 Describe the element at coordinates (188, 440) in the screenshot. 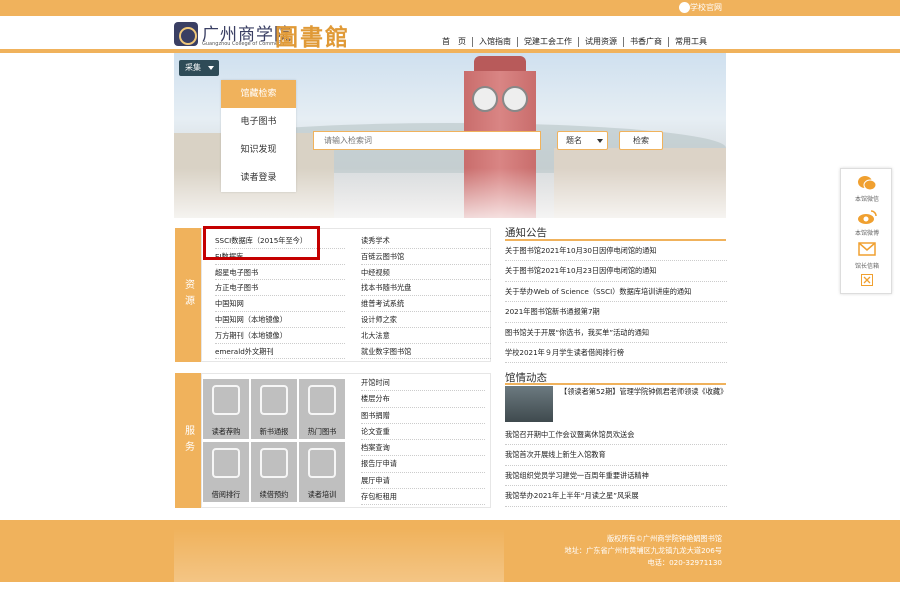

I see `services-label: 服务` at that location.